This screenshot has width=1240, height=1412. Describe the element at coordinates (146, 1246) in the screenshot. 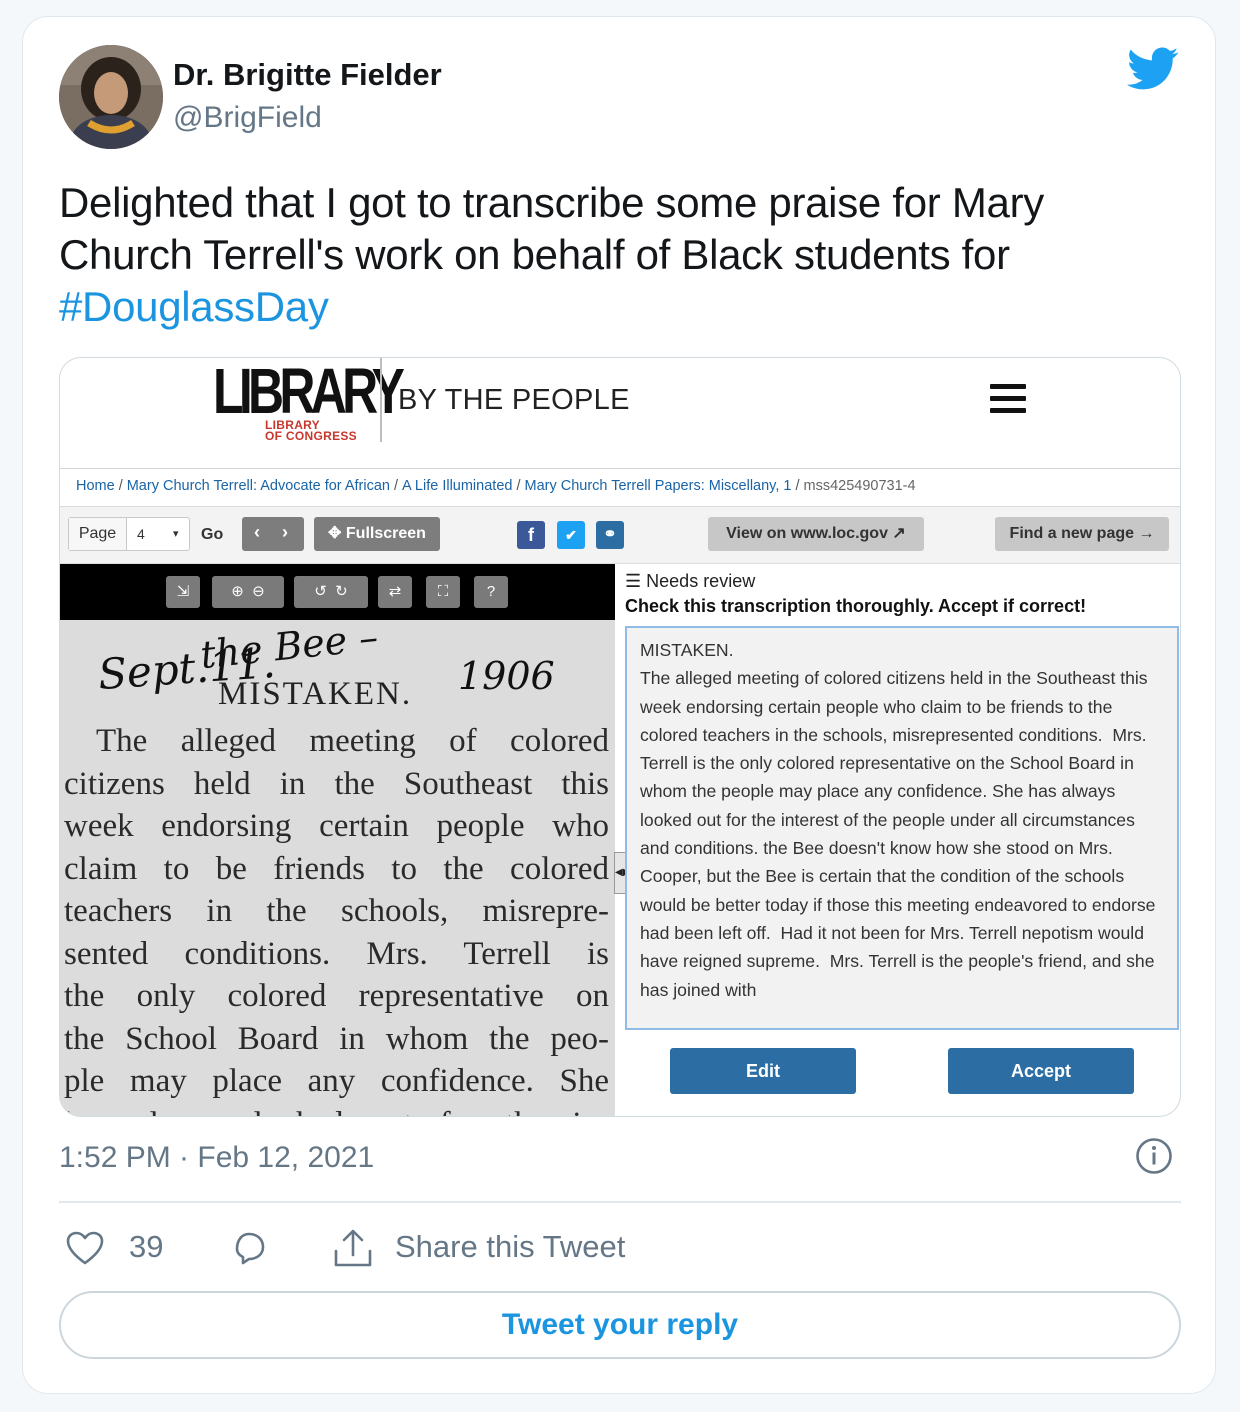

I see `like-count: 39` at that location.